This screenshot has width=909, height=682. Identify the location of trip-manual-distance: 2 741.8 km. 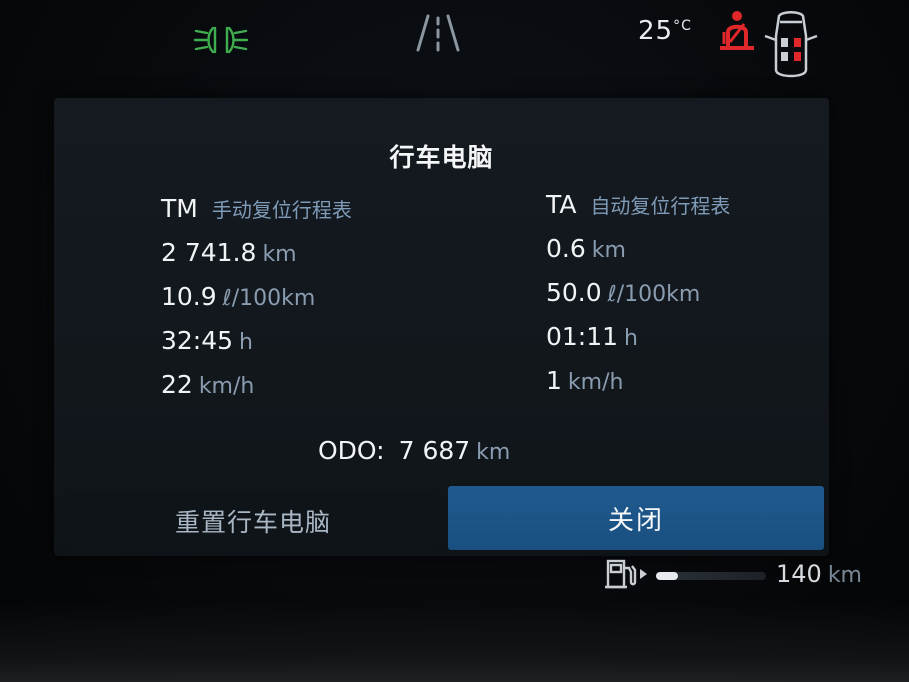
(256, 256).